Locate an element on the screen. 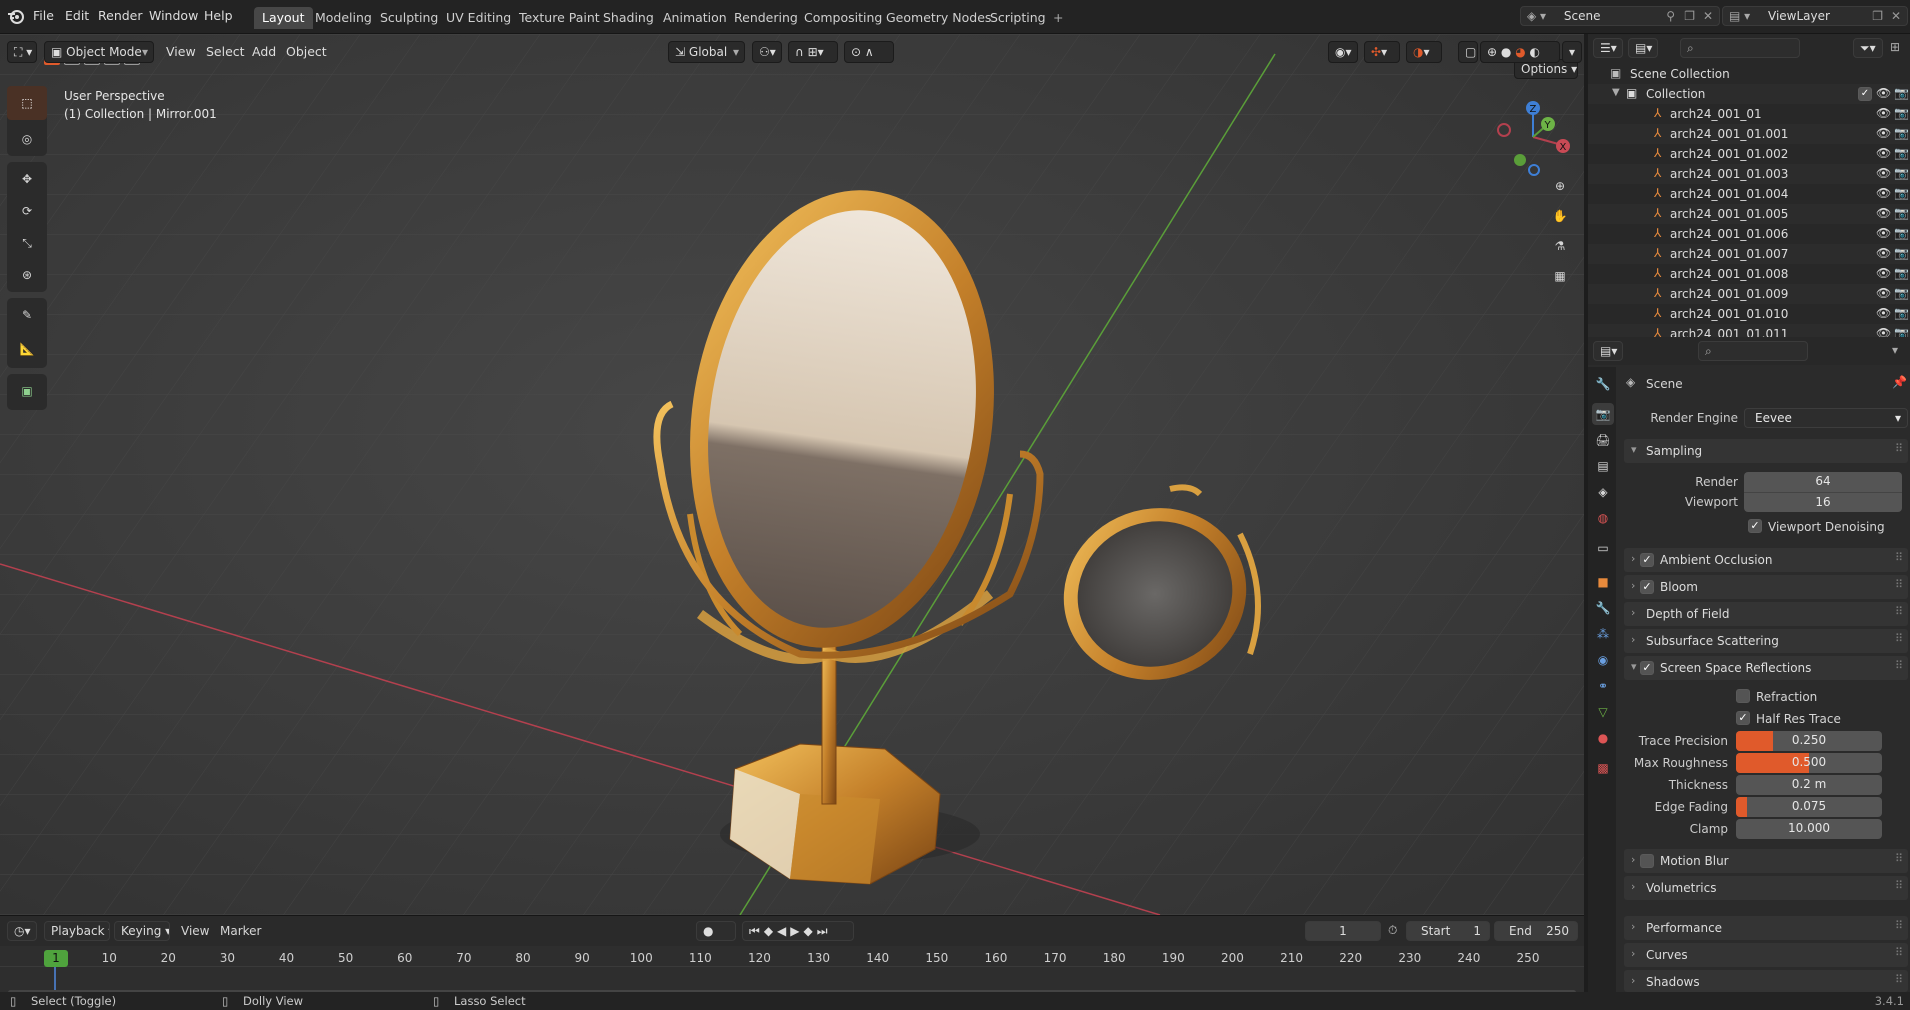  jump-start-icon: ⏮ is located at coordinates (756, 931).